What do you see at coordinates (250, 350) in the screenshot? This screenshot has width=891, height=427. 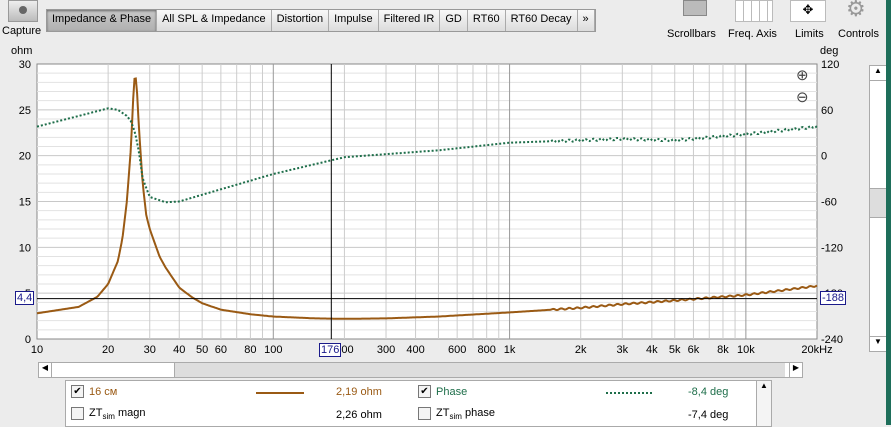 I see `x-tick-label: 80` at bounding box center [250, 350].